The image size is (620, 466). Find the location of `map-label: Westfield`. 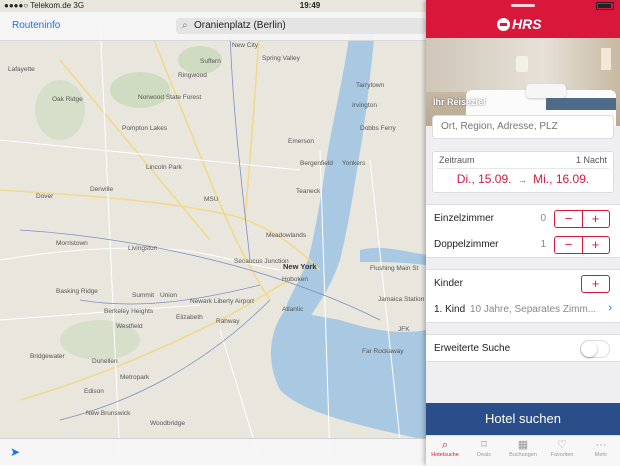

map-label: Westfield is located at coordinates (129, 326).